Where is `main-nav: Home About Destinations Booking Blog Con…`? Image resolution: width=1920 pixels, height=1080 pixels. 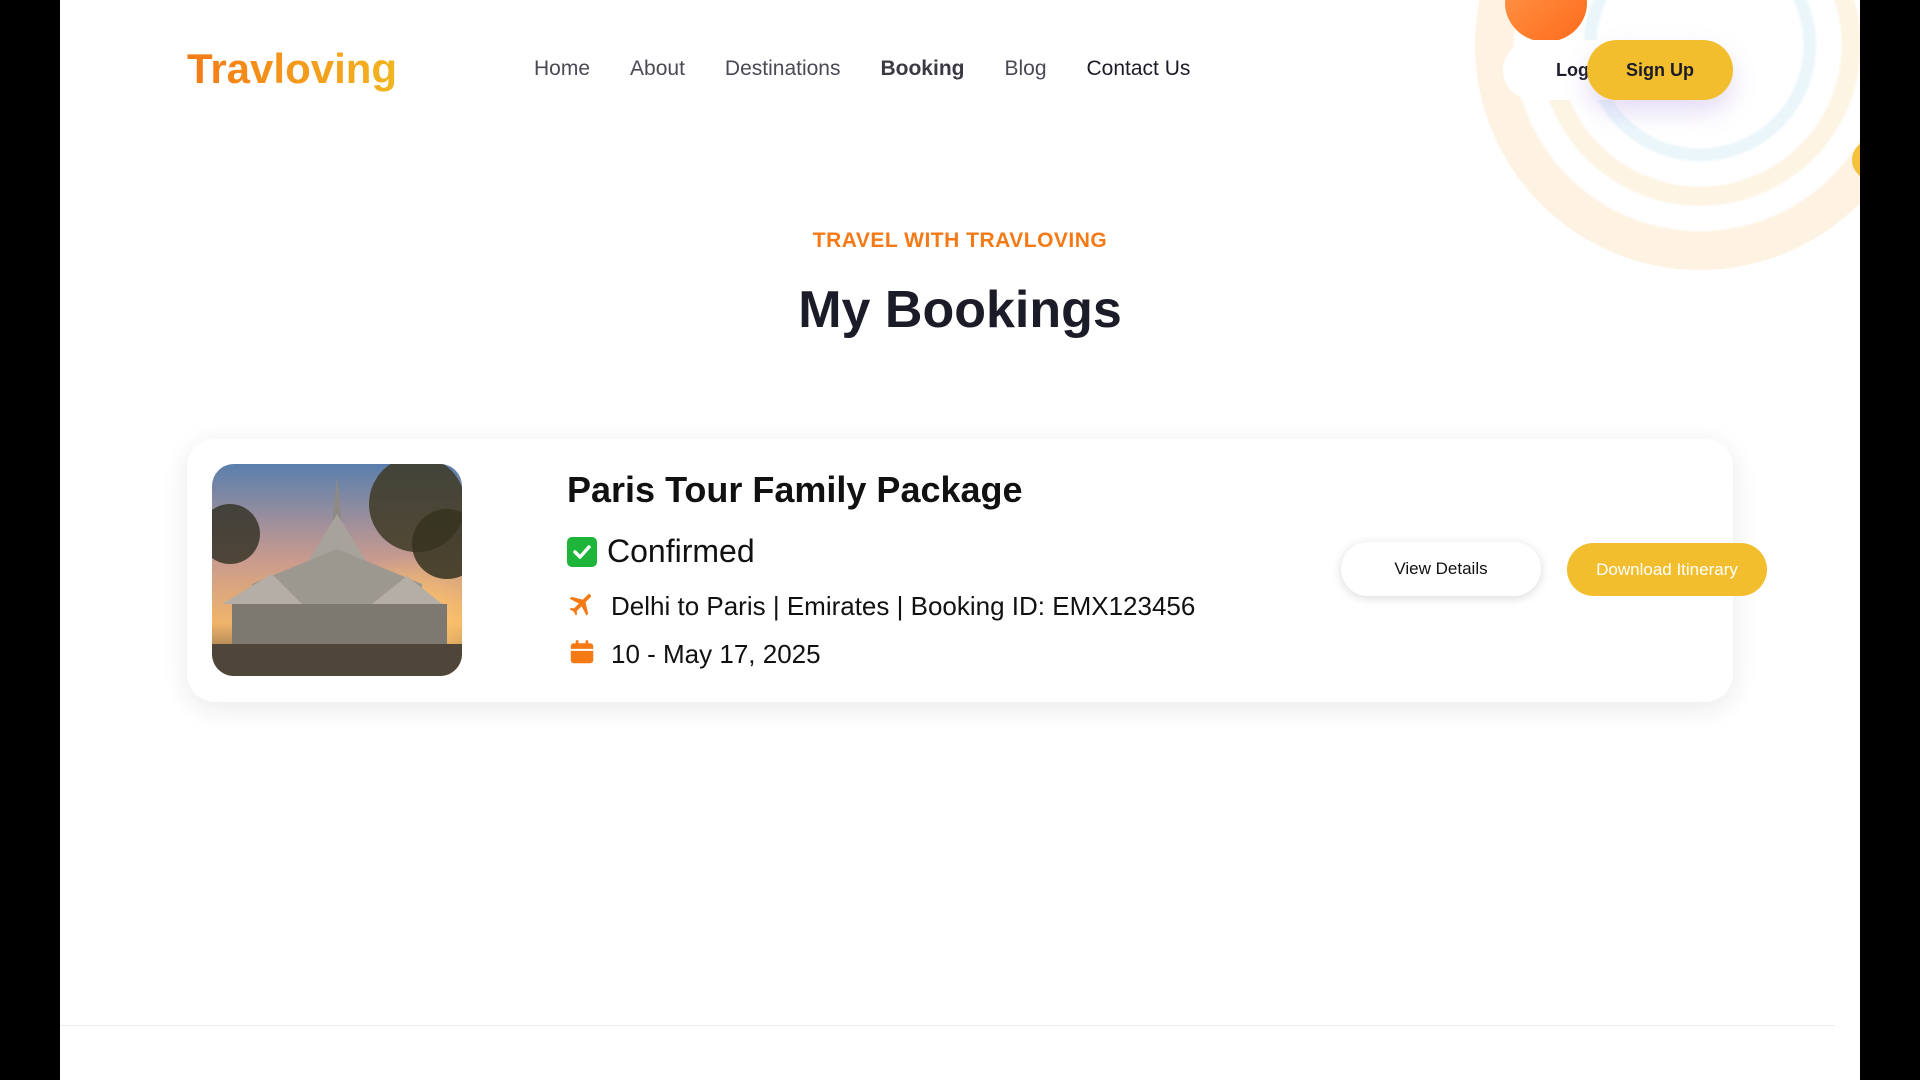
main-nav: Home About Destinations Booking Blog Con… is located at coordinates (882, 69).